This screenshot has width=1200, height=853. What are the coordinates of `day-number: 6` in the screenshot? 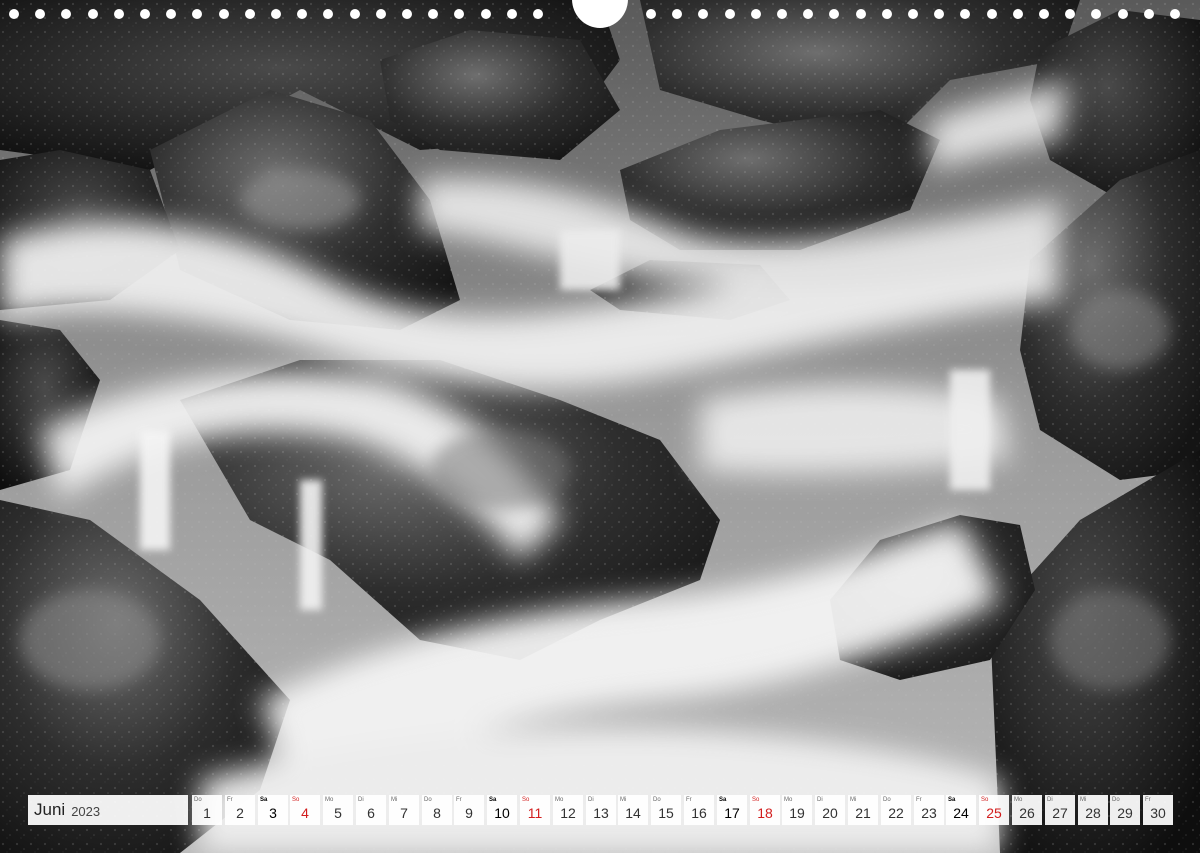 It's located at (371, 813).